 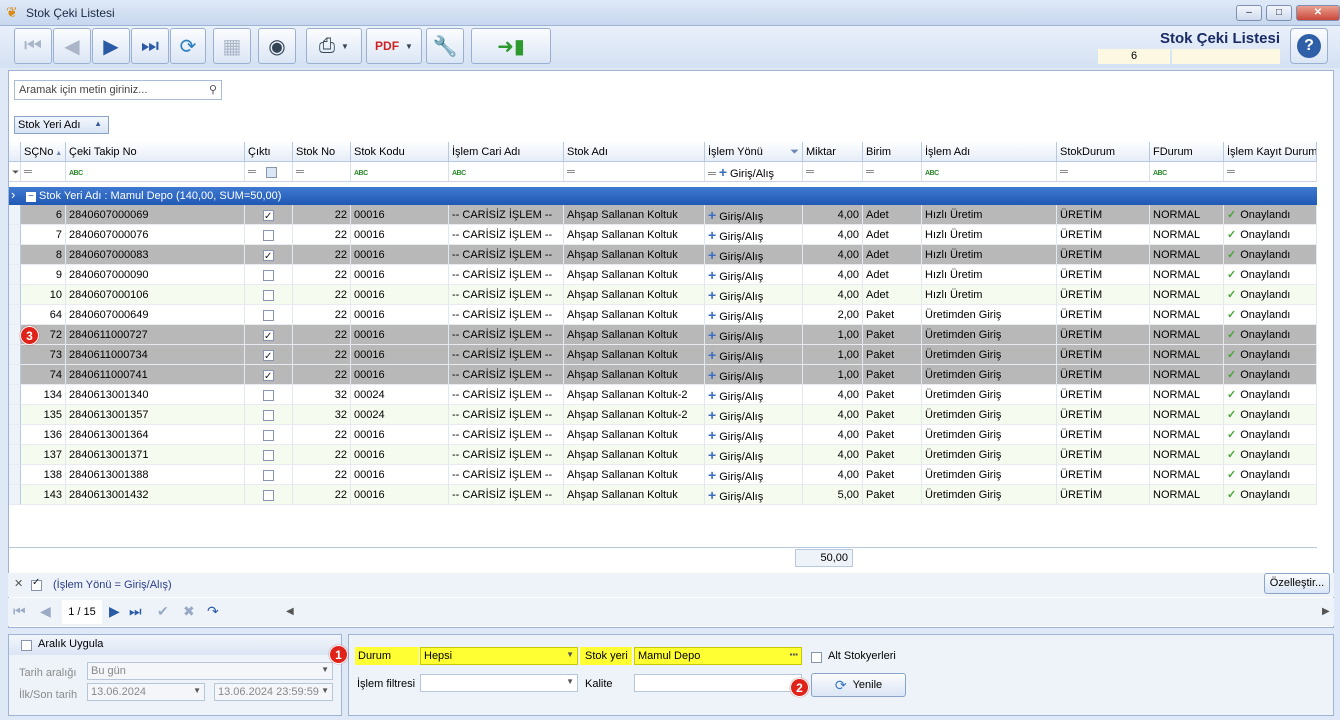 What do you see at coordinates (754, 172) in the screenshot?
I see `filter-cell-islem-yonu: ═ + Giriş/Alış` at bounding box center [754, 172].